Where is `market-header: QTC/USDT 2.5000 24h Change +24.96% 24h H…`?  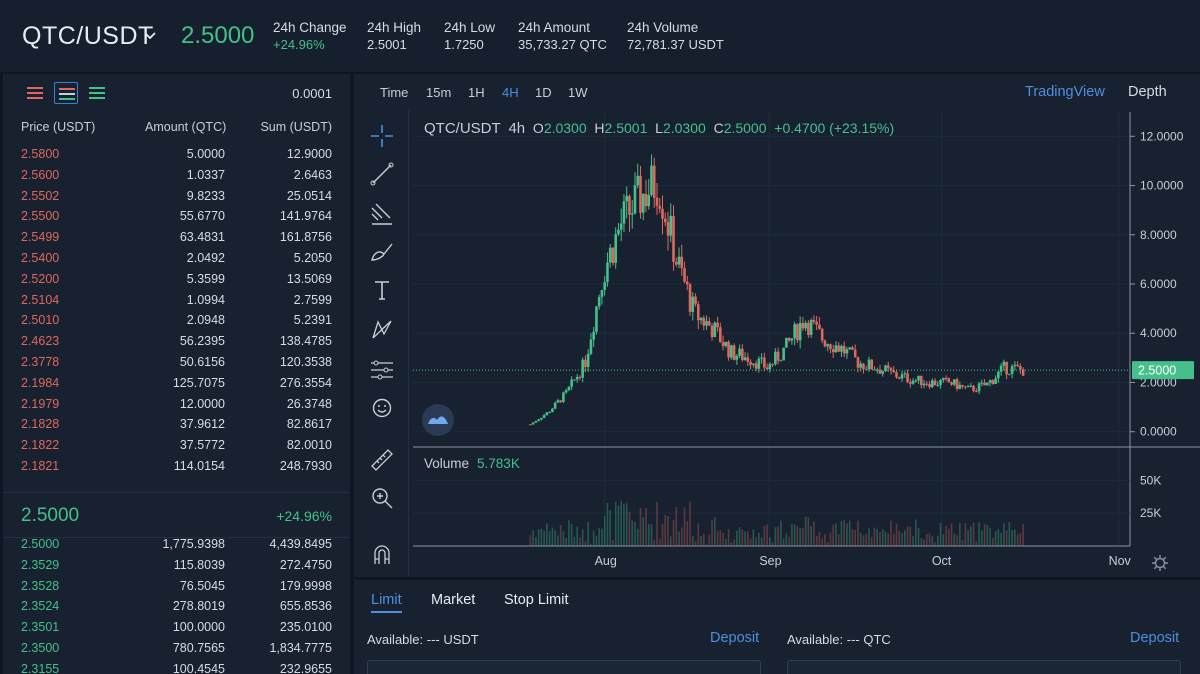 market-header: QTC/USDT 2.5000 24h Change +24.96% 24h H… is located at coordinates (600, 36).